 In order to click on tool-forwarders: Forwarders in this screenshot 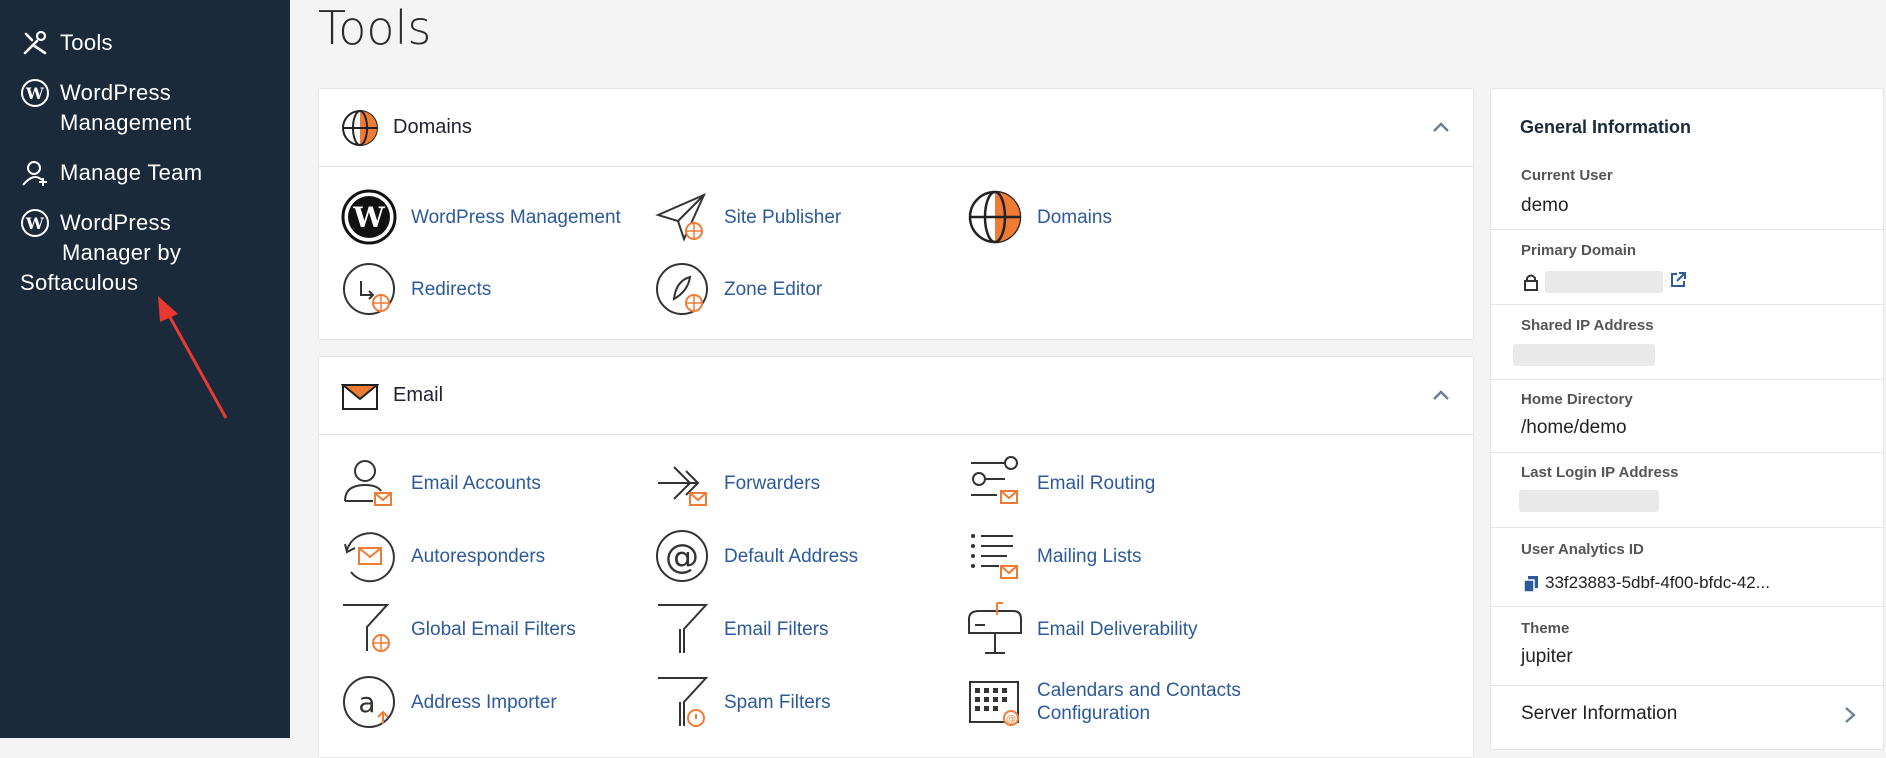, I will do `click(737, 483)`.